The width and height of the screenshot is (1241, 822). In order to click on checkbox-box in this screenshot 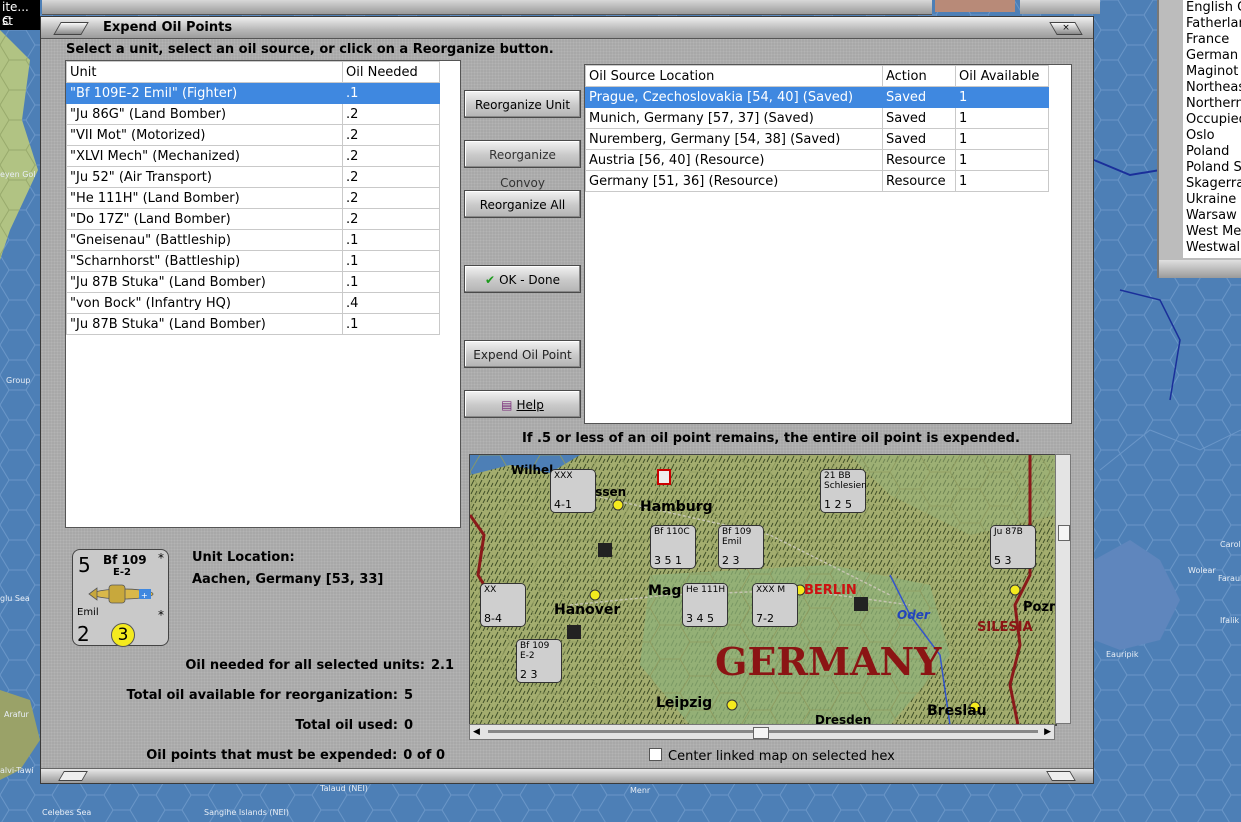, I will do `click(655, 754)`.